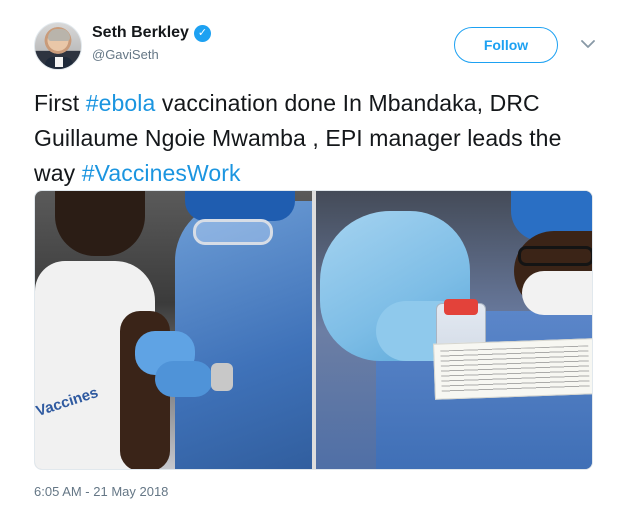  Describe the element at coordinates (59, 35) in the screenshot. I see `avatar-hair` at that location.